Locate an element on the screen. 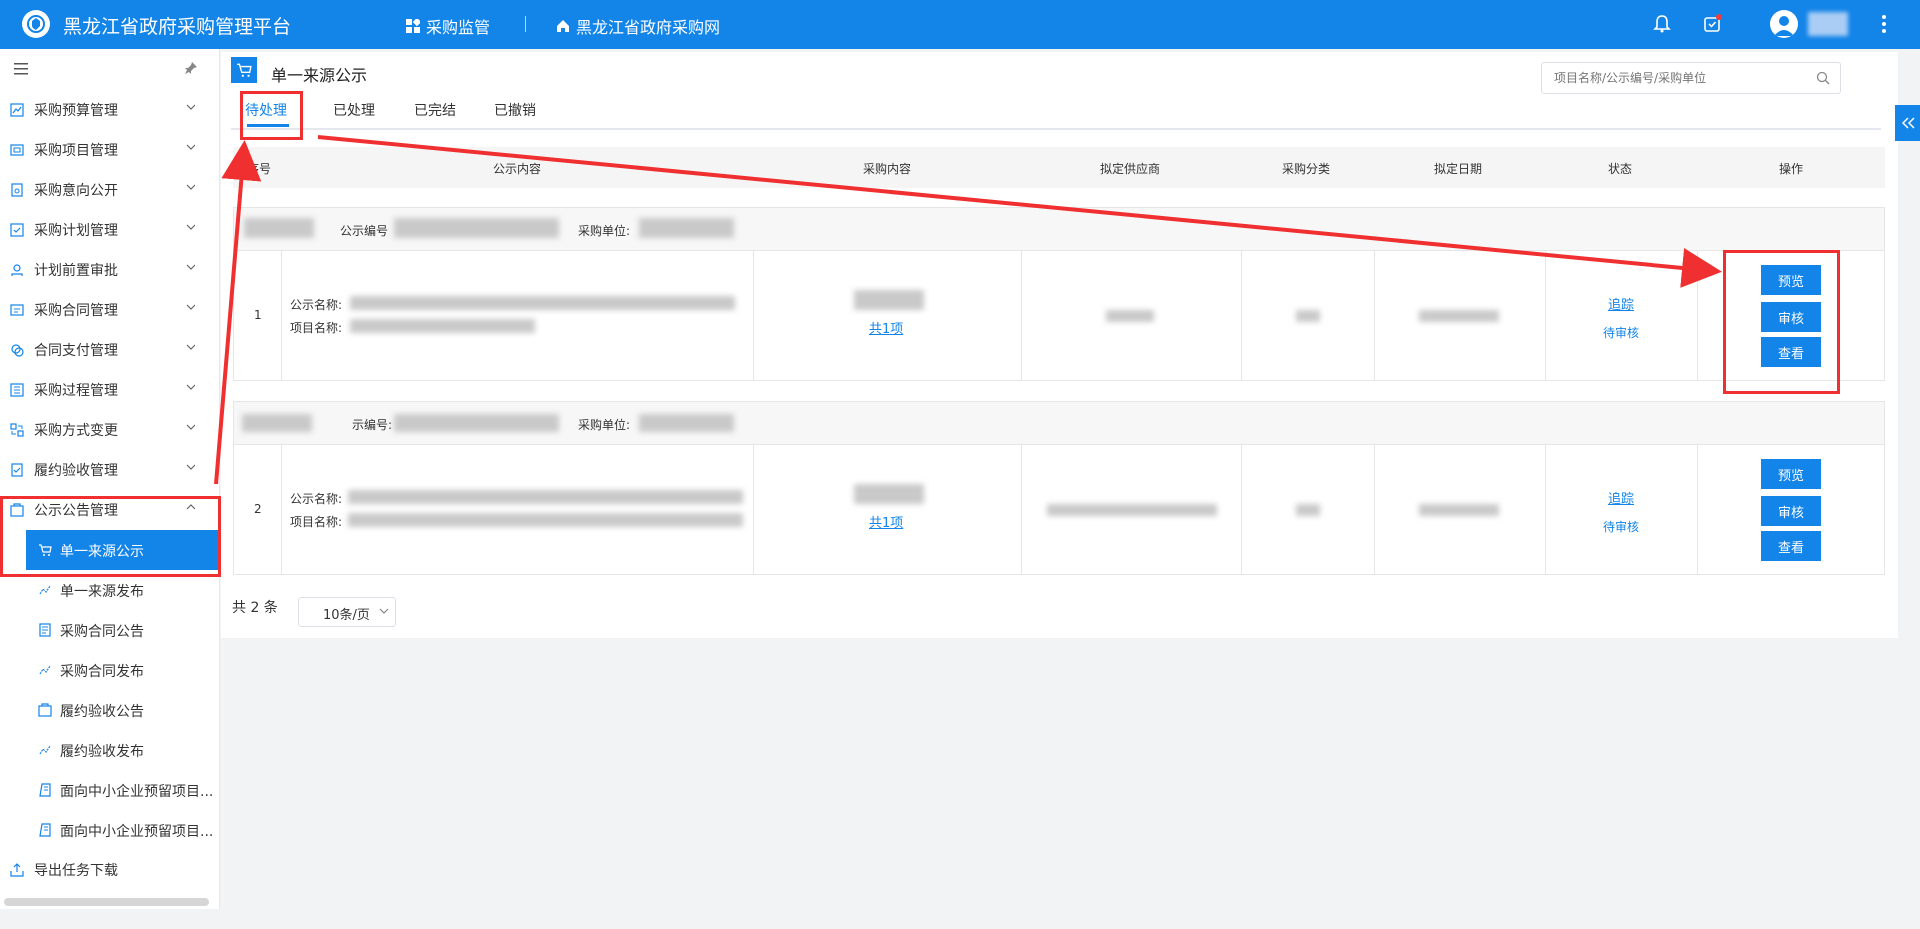  arrow-sidebar-to-tab is located at coordinates (238, 312).